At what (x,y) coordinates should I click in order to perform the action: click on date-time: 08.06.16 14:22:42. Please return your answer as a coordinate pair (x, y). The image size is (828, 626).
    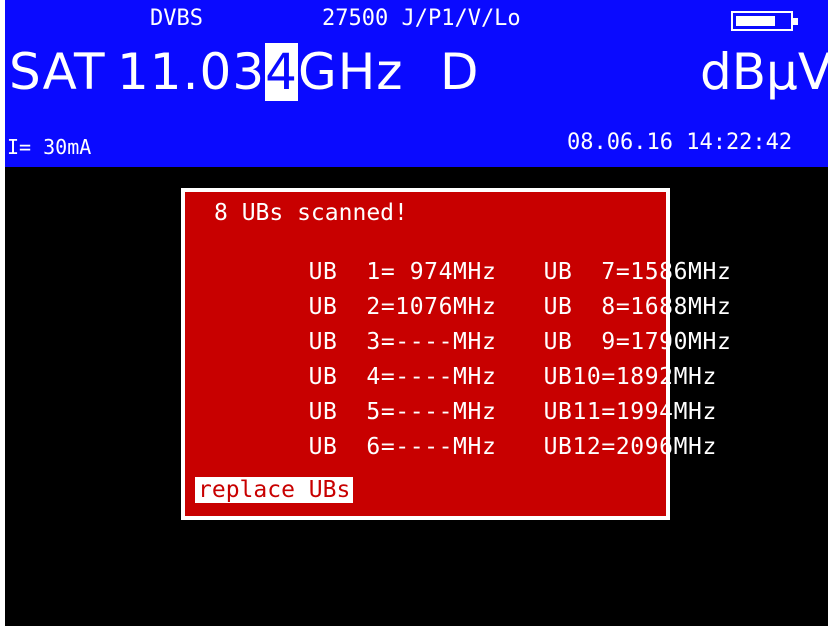
    Looking at the image, I should click on (680, 142).